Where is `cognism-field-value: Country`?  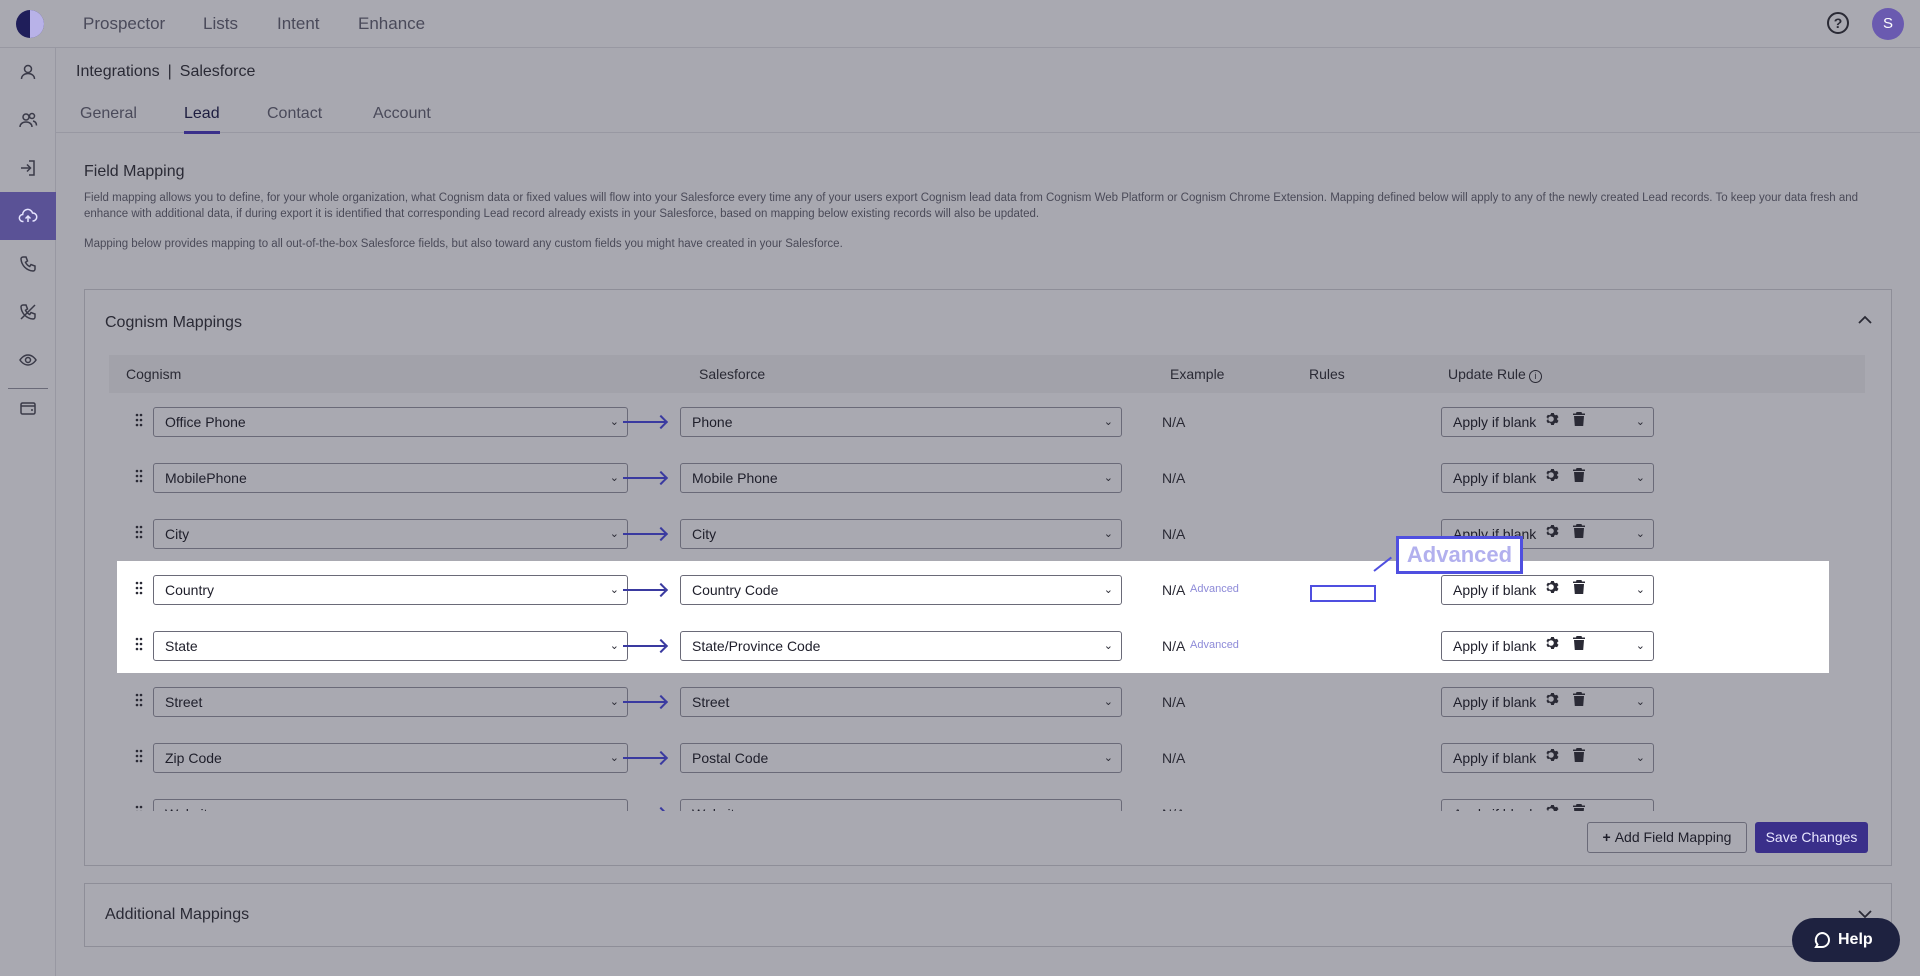 cognism-field-value: Country is located at coordinates (190, 590).